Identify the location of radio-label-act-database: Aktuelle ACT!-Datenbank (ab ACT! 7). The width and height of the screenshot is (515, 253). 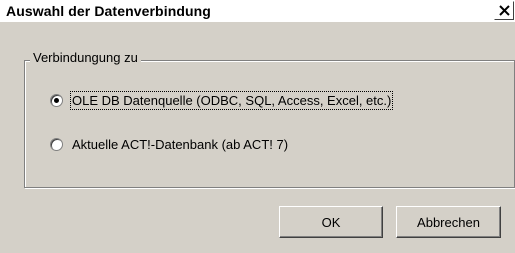
(180, 144).